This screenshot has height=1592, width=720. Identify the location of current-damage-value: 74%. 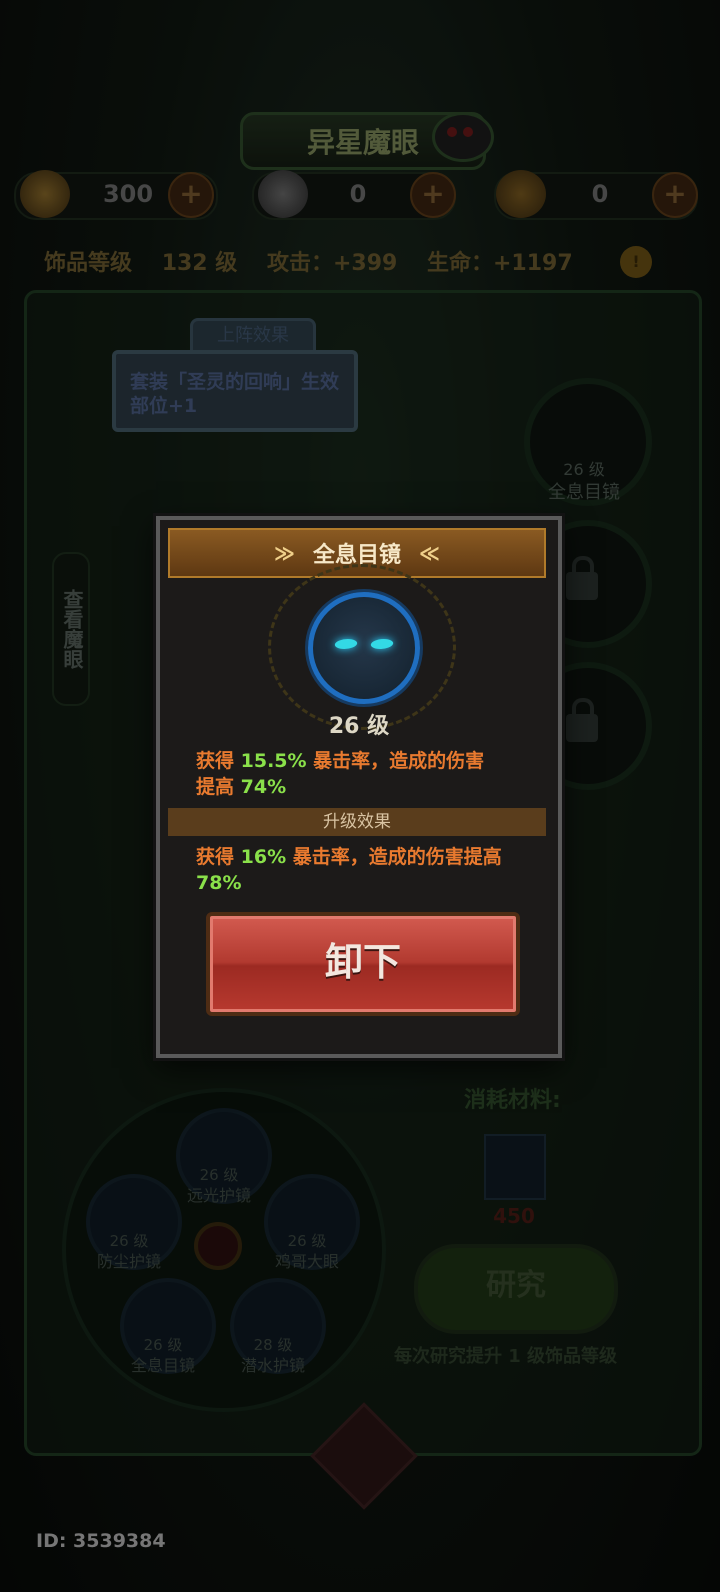
(263, 787).